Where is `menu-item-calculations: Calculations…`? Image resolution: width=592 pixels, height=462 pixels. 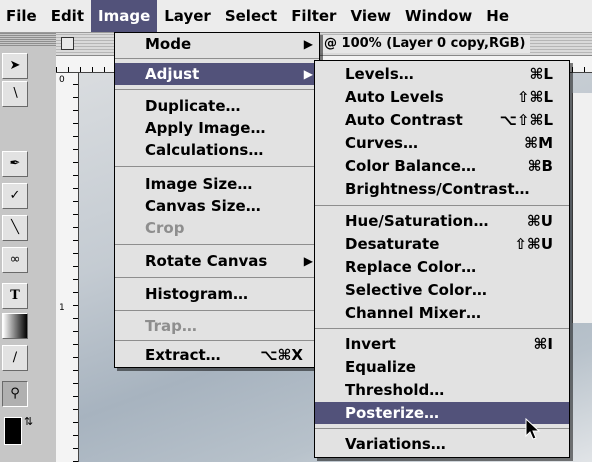
menu-item-calculations: Calculations… is located at coordinates (217, 150).